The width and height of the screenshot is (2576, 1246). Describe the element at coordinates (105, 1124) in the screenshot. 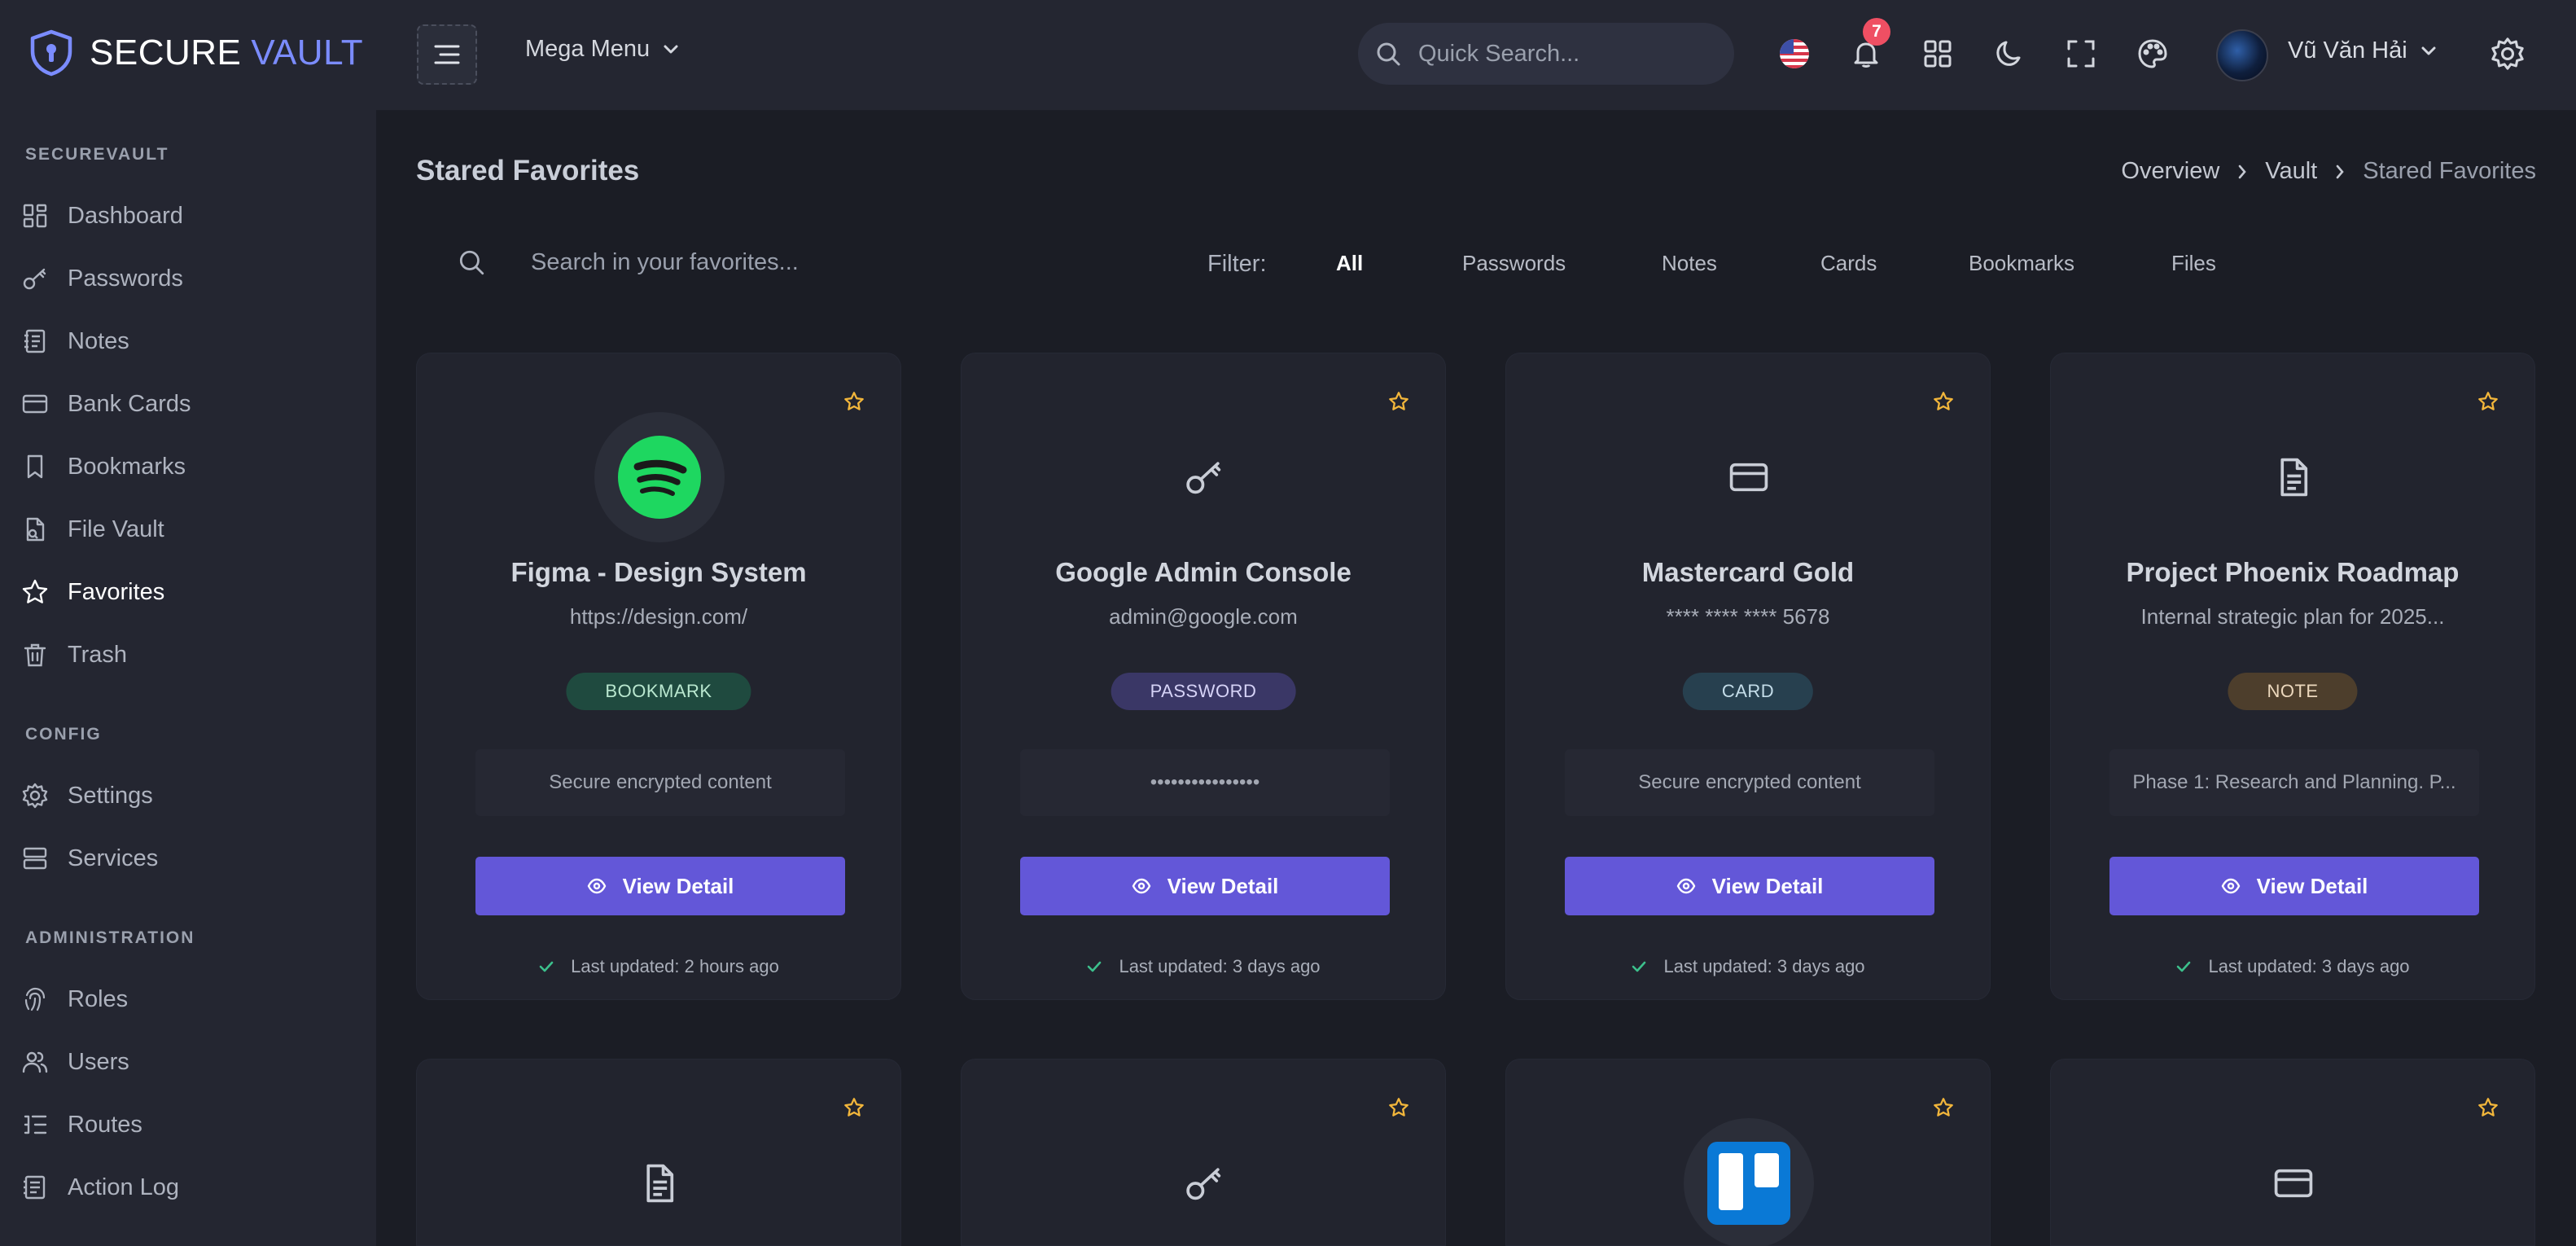

I see `sidebar-item-label: Routes` at that location.